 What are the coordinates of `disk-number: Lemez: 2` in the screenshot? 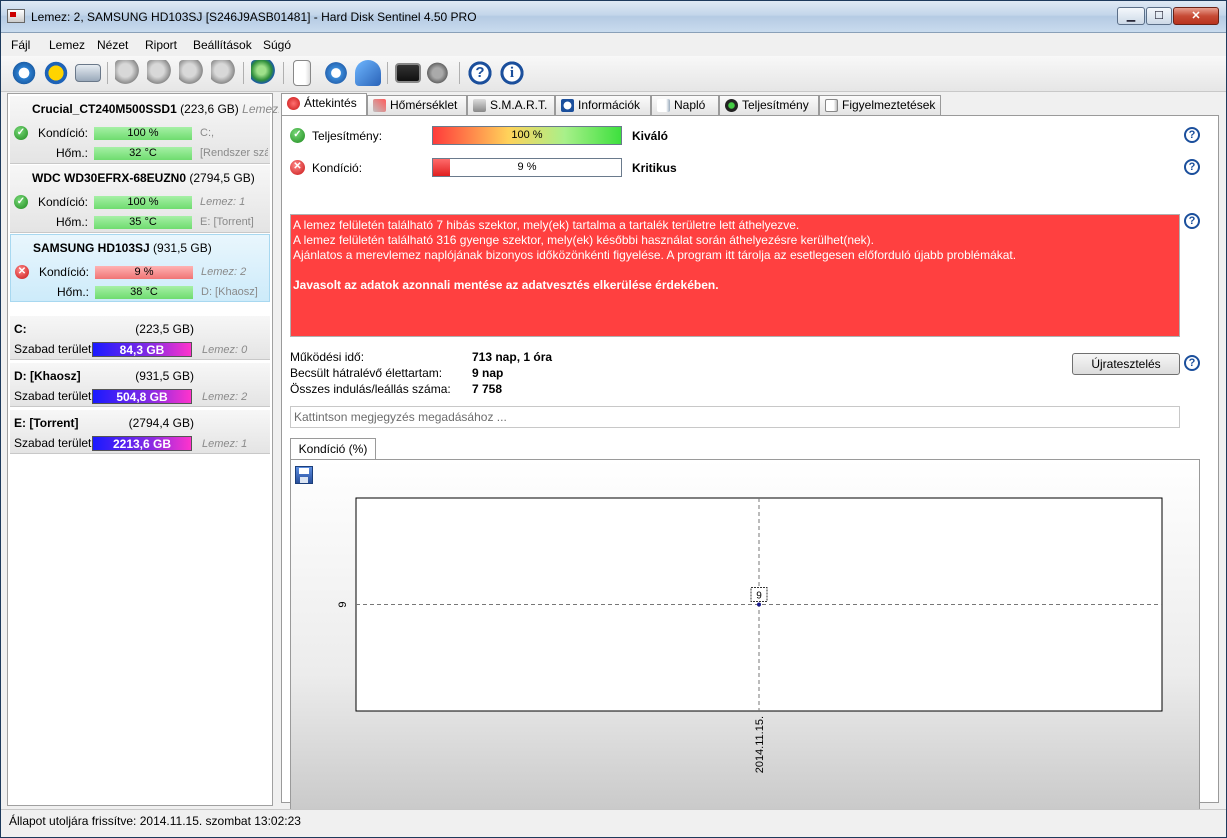 It's located at (224, 272).